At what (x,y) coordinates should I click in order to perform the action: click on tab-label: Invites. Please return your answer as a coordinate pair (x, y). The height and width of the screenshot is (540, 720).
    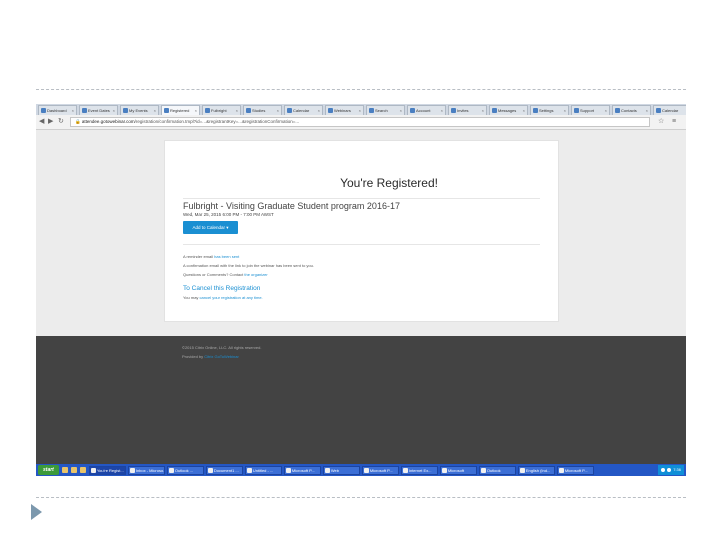
    Looking at the image, I should click on (463, 110).